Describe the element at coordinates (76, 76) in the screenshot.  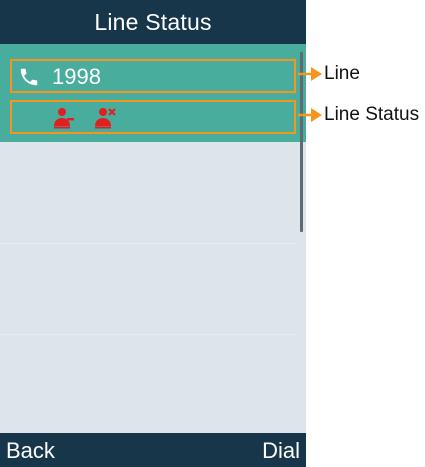
I see `line-number: 1998` at that location.